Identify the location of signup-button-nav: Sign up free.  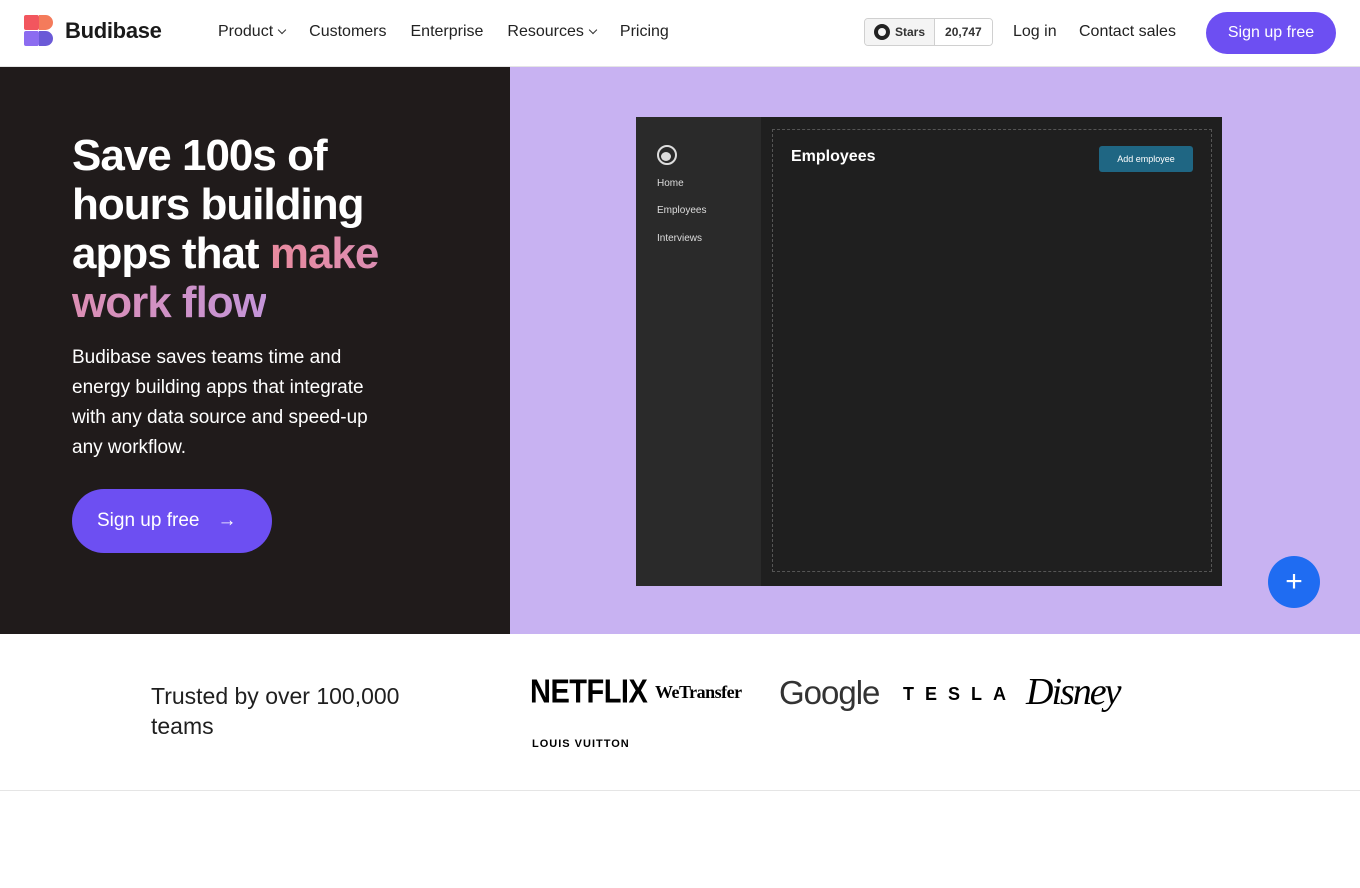
(1271, 33).